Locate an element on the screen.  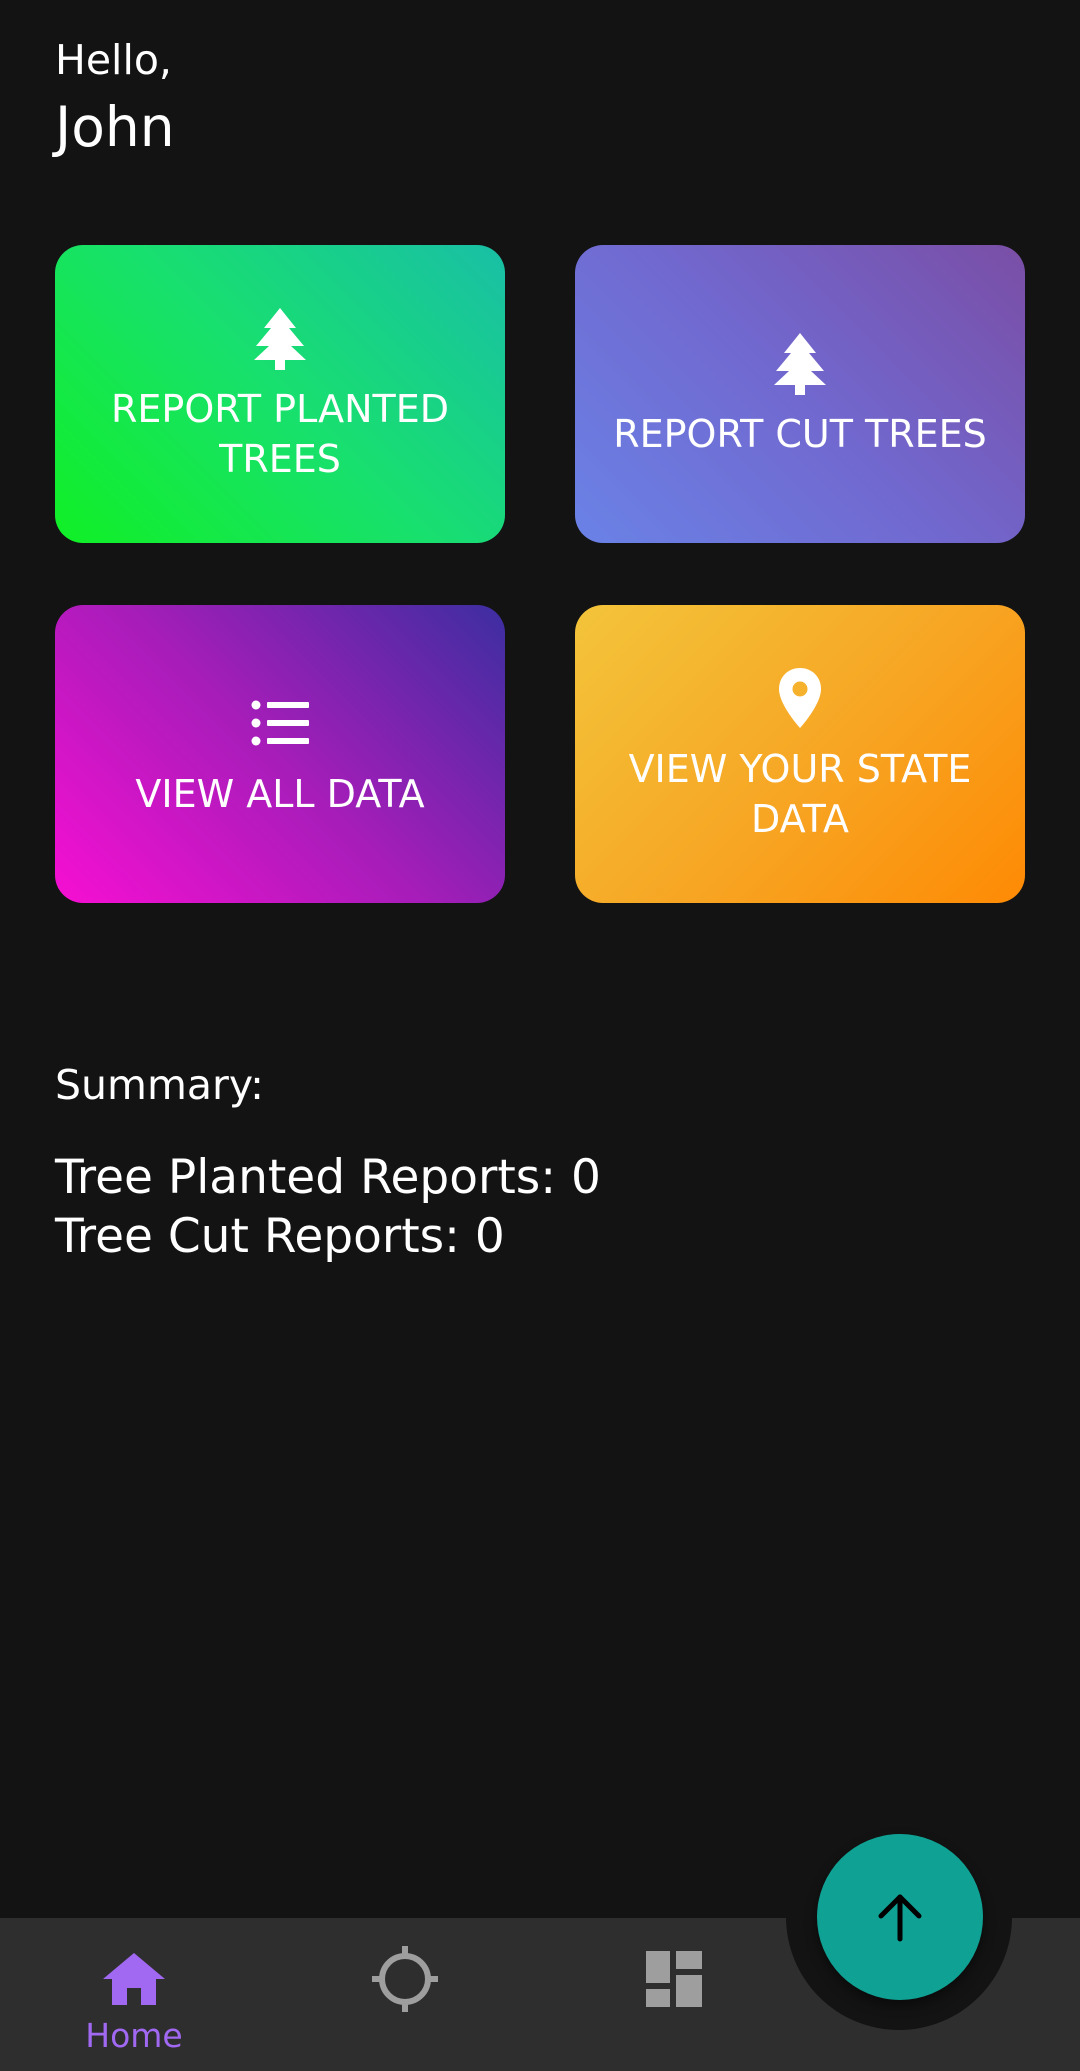
card-label: REPORT CUT TREES is located at coordinates (800, 434).